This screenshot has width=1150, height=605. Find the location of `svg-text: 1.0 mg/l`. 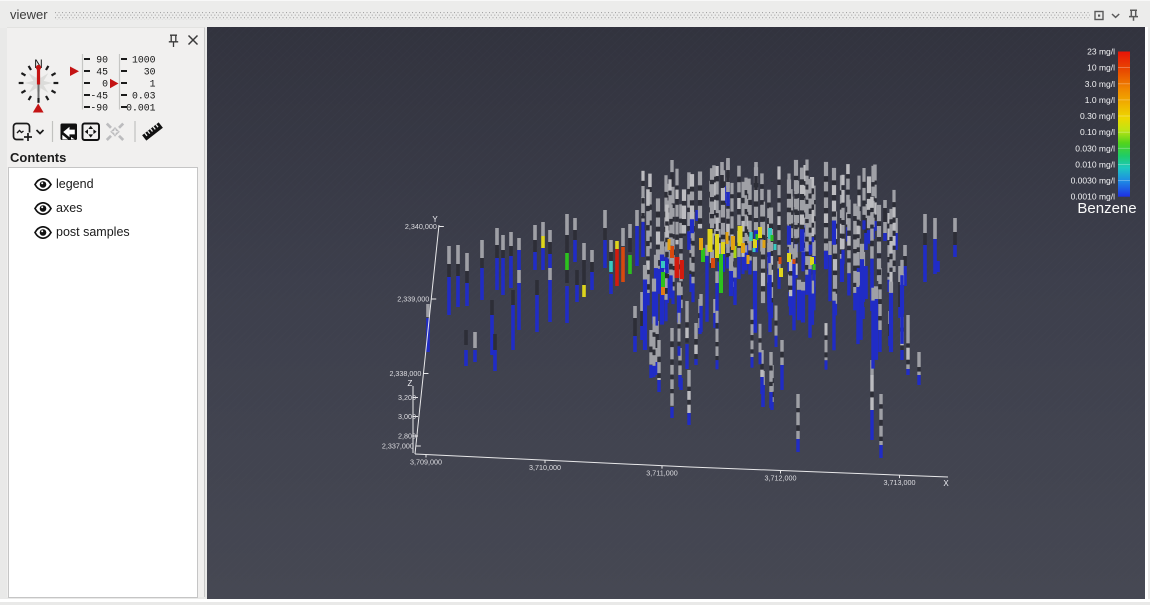

svg-text: 1.0 mg/l is located at coordinates (1100, 100).